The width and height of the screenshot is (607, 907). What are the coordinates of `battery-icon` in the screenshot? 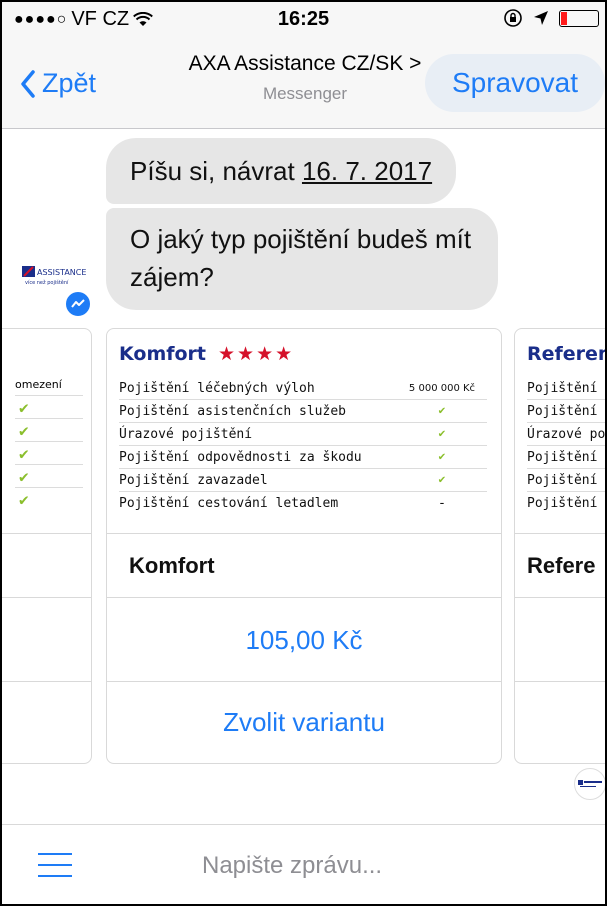 It's located at (579, 18).